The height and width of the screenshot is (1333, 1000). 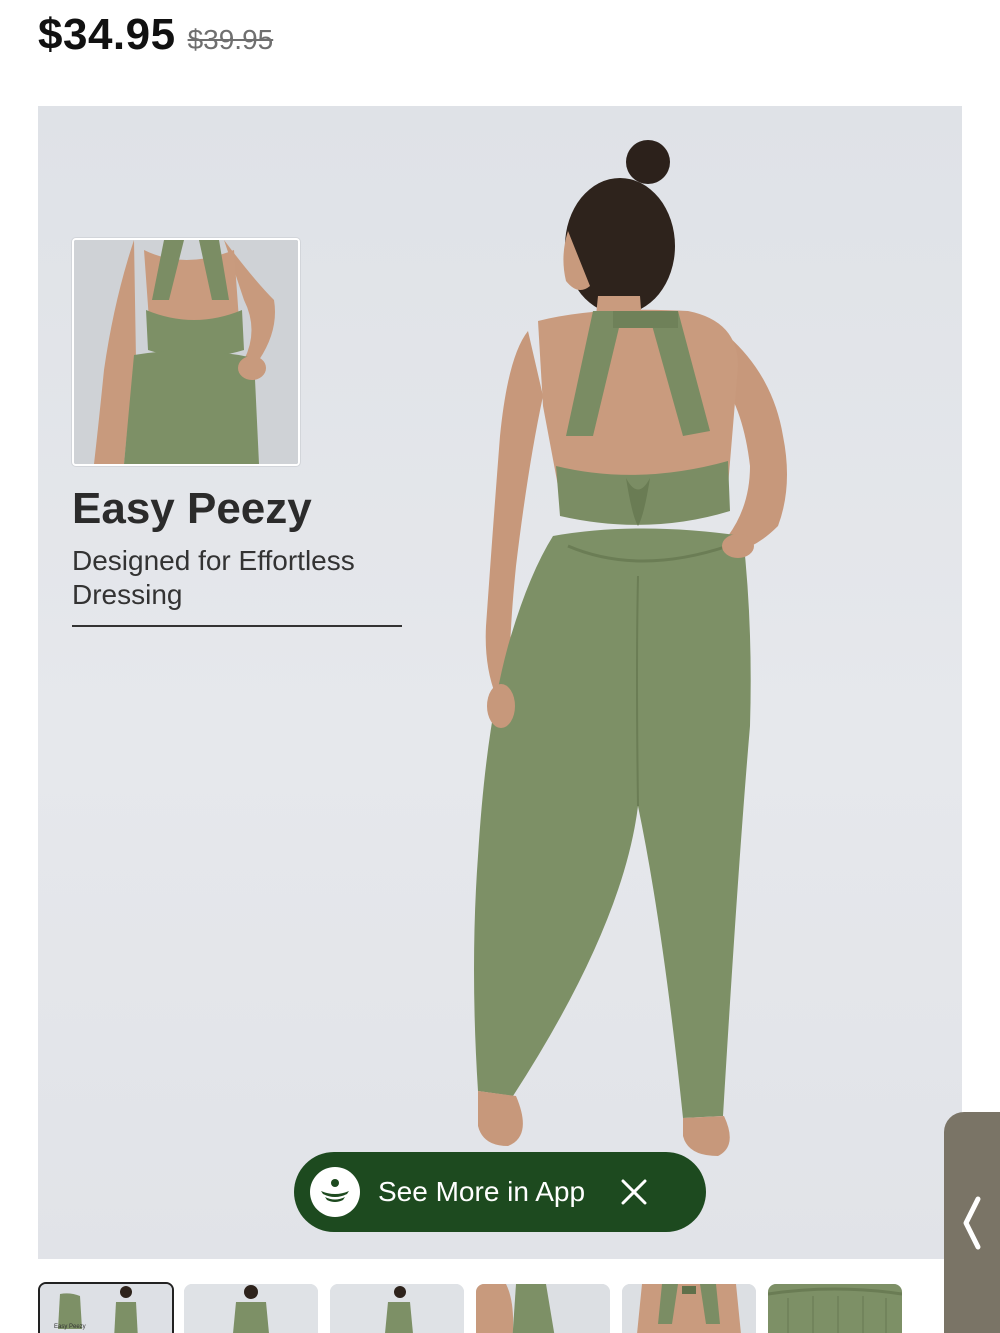 What do you see at coordinates (972, 1222) in the screenshot?
I see `chevron-left-icon` at bounding box center [972, 1222].